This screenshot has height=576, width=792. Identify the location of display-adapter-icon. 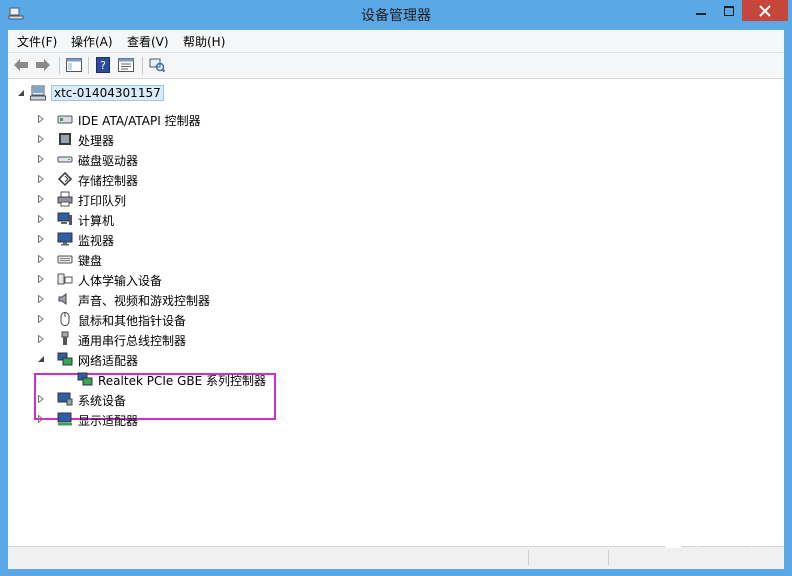
(64, 419).